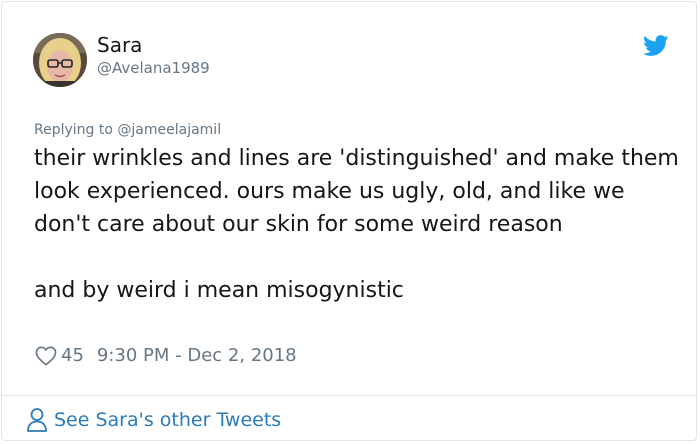 This screenshot has width=700, height=444. Describe the element at coordinates (119, 45) in the screenshot. I see `display-name: Sara` at that location.